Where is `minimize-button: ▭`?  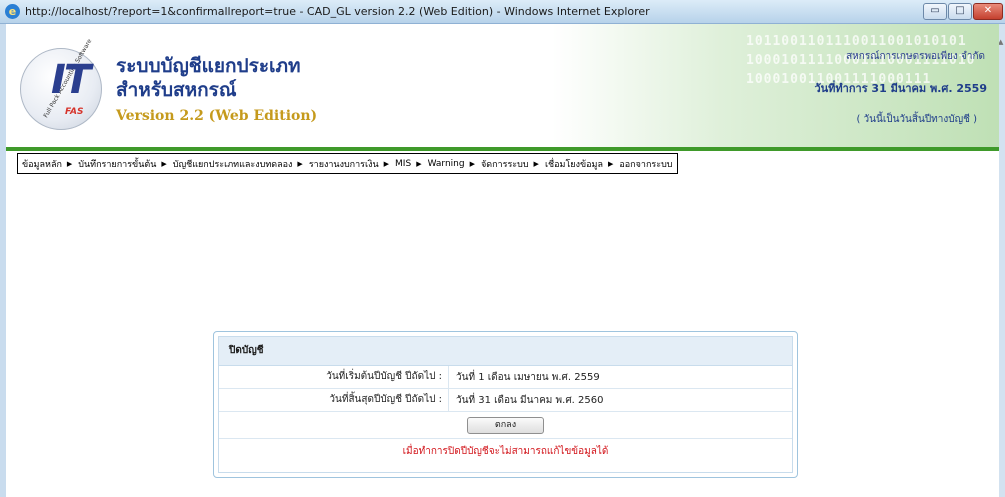
minimize-button: ▭ is located at coordinates (935, 11).